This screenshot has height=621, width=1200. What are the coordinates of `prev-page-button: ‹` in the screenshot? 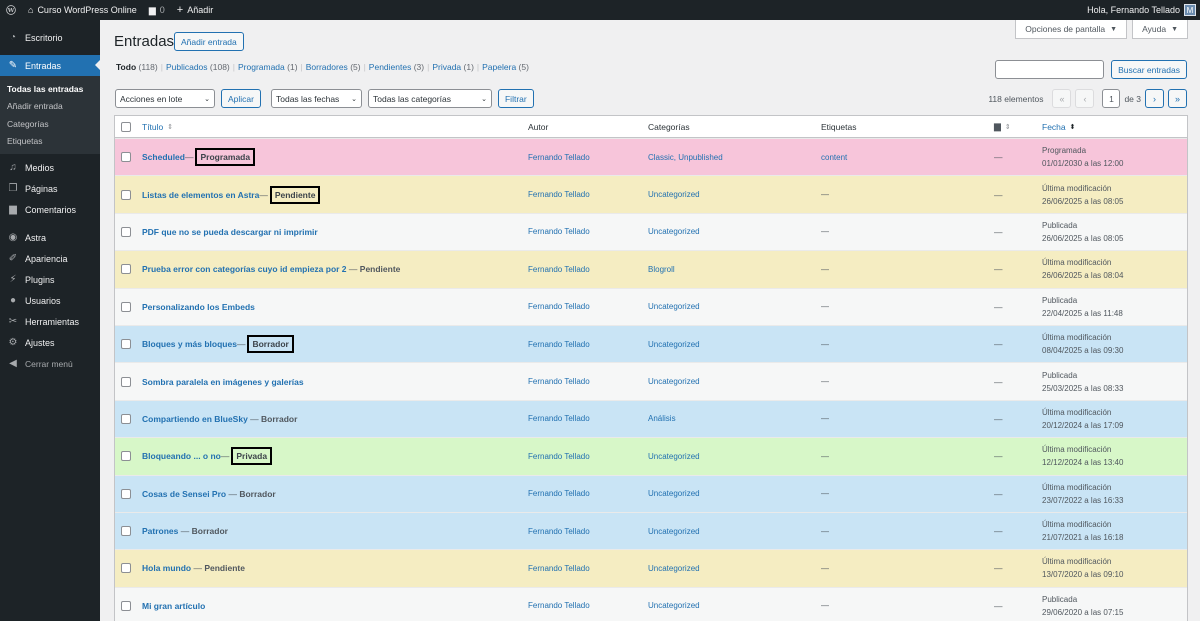 It's located at (1085, 98).